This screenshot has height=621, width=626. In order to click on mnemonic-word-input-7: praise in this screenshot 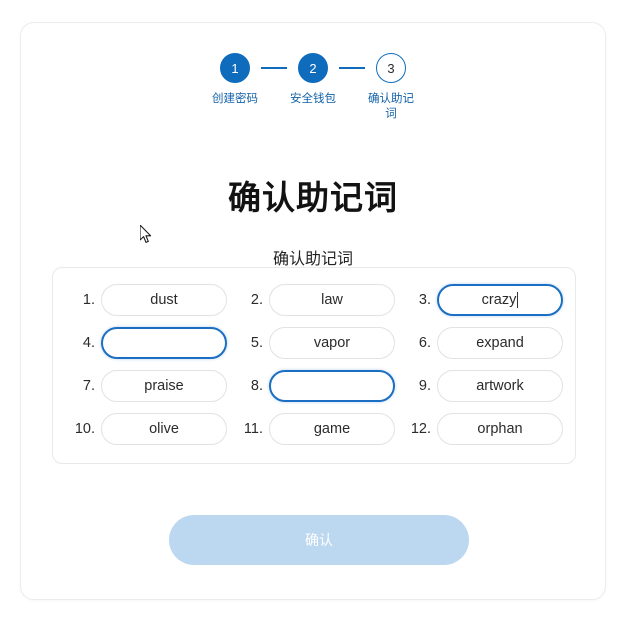, I will do `click(164, 386)`.